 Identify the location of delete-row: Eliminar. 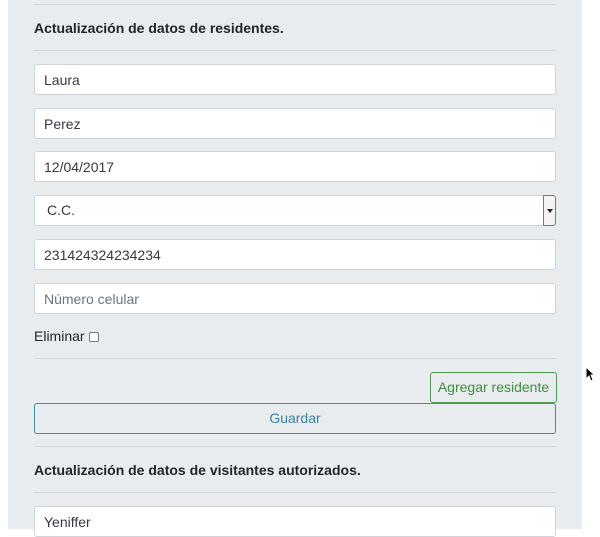
(66, 336).